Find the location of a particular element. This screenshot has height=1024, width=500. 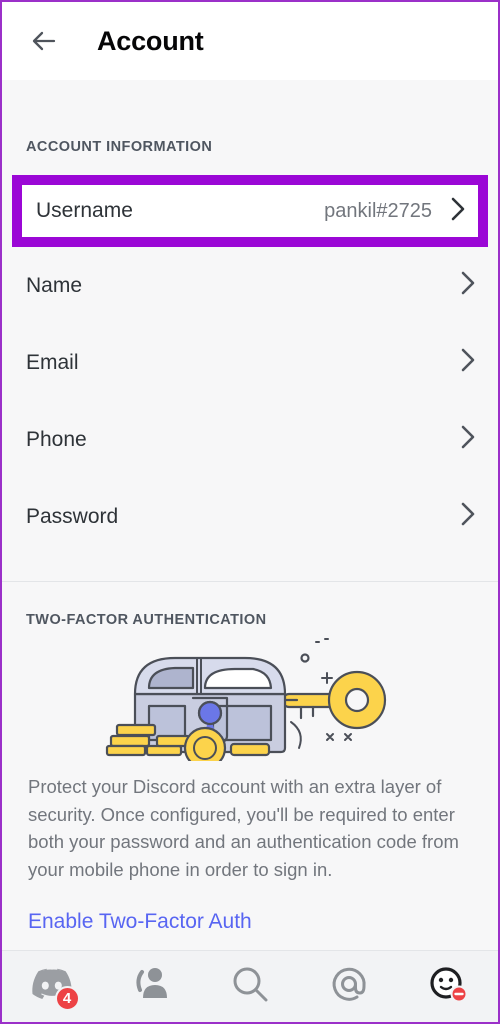

nav-friends-icon-box is located at coordinates (151, 987).